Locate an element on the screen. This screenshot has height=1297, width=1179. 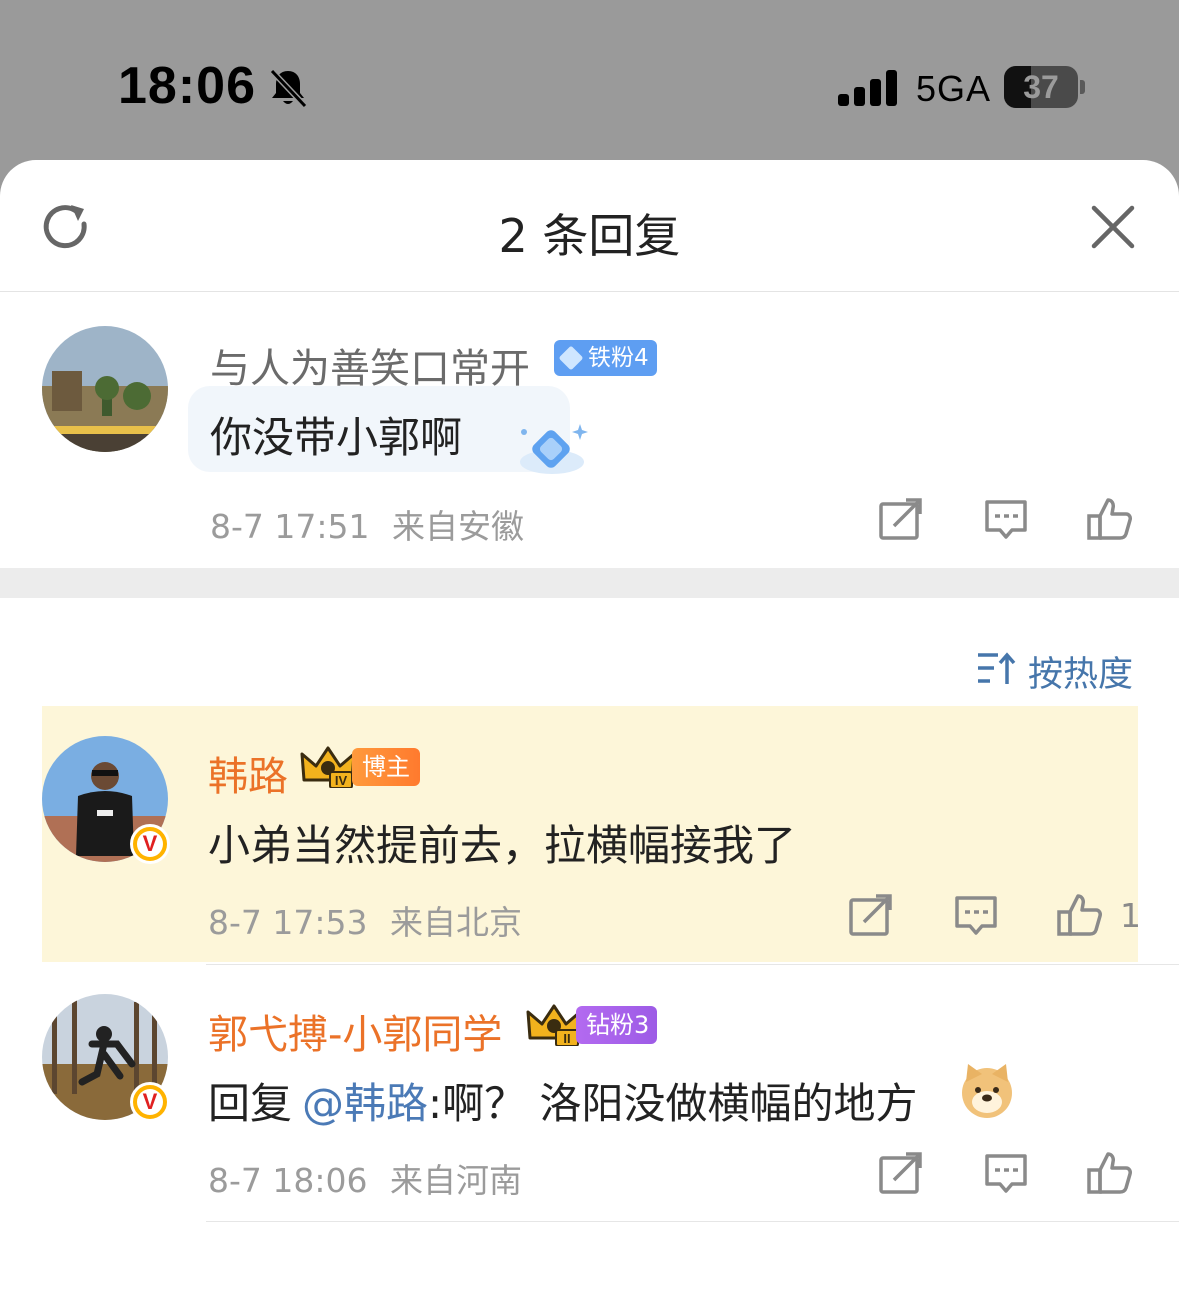
reply-text: 小弟当然提前去，拉横幅接我了 is located at coordinates (502, 845).